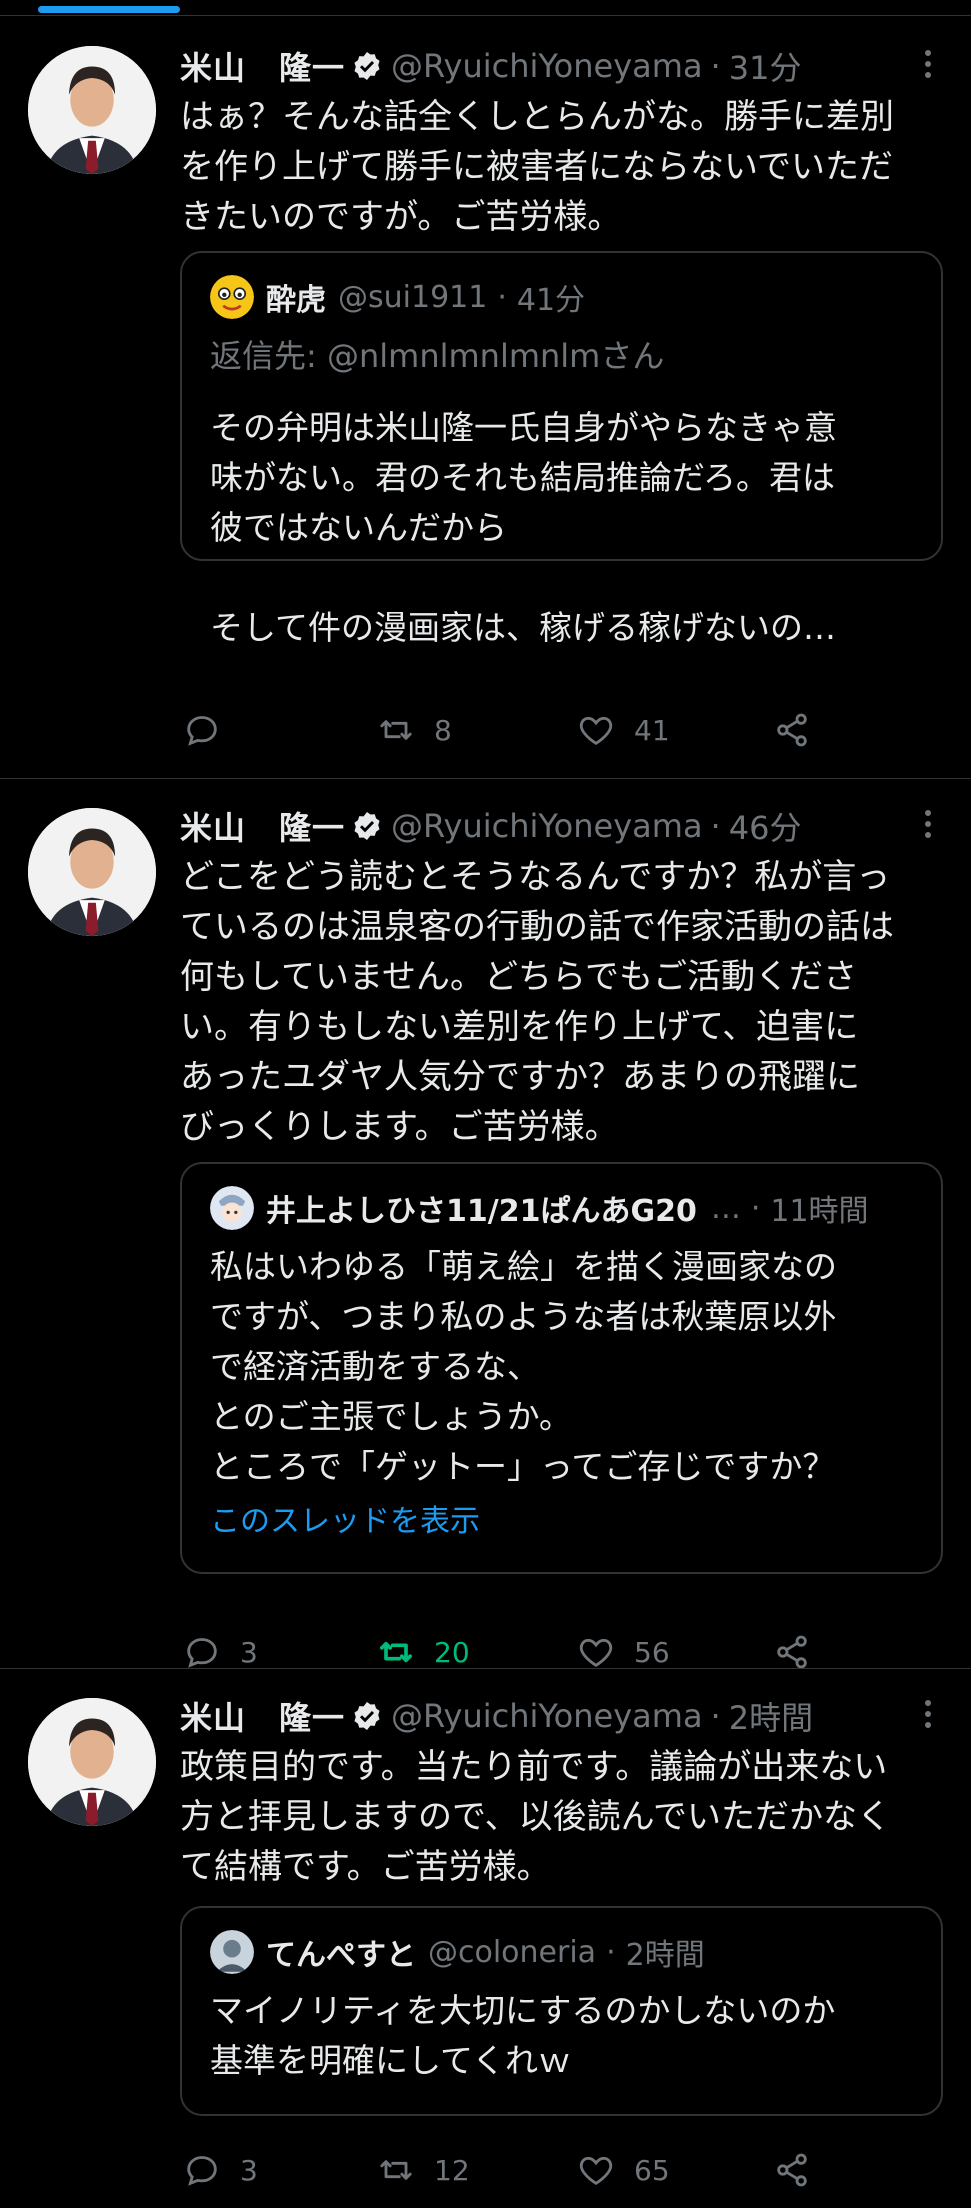 The width and height of the screenshot is (971, 2208). Describe the element at coordinates (632, 356) in the screenshot. I see `reply-suffix: さん` at that location.